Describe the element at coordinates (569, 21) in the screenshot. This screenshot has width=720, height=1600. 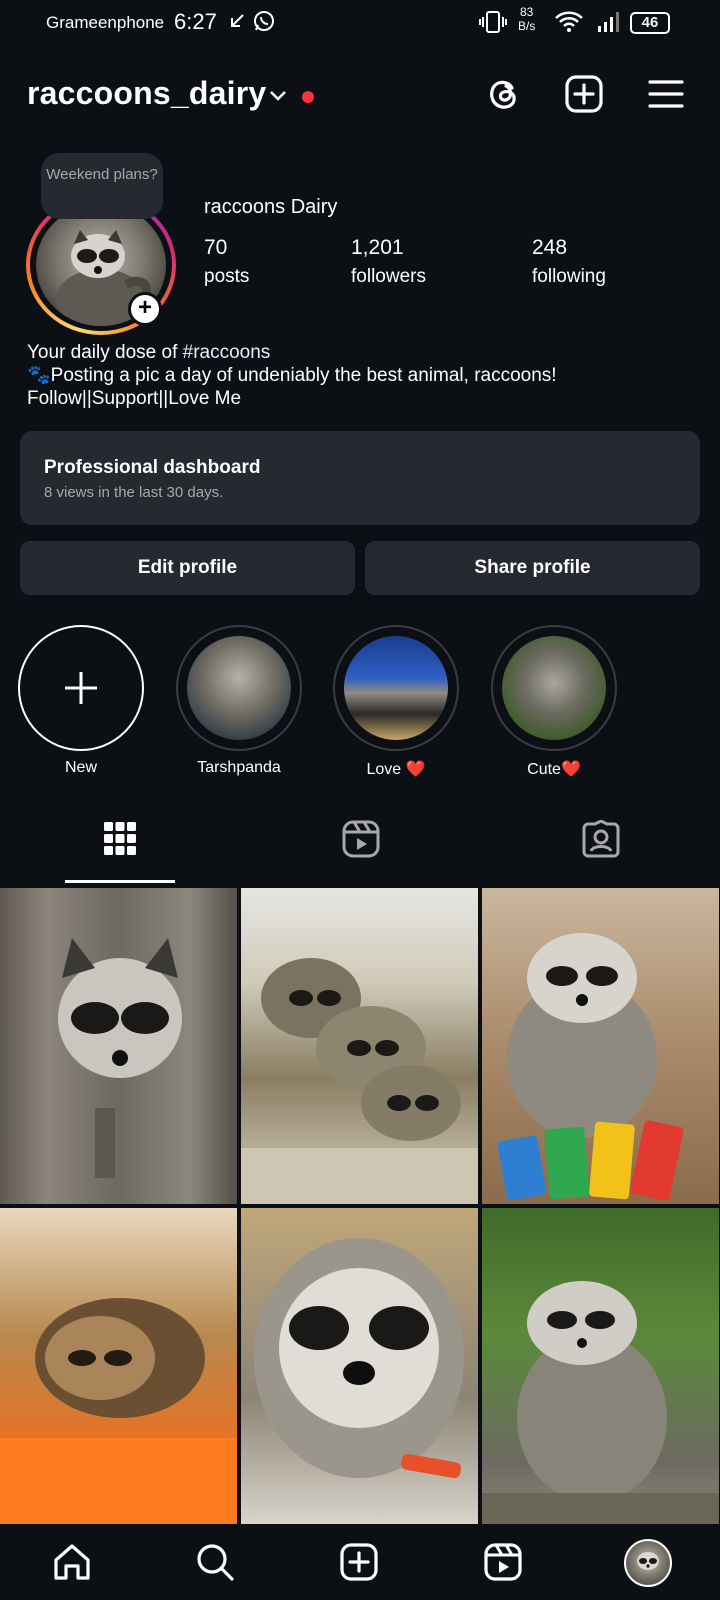
I see `wifi-icon` at that location.